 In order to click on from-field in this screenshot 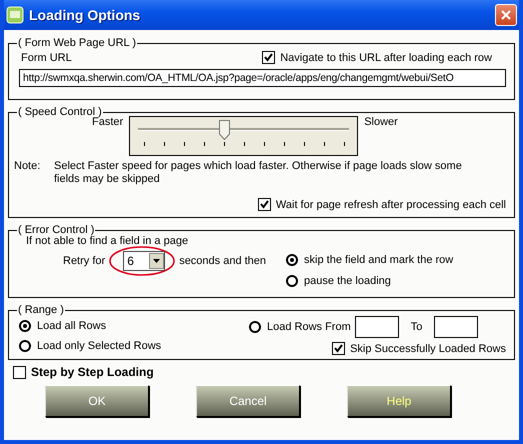, I will do `click(376, 327)`.